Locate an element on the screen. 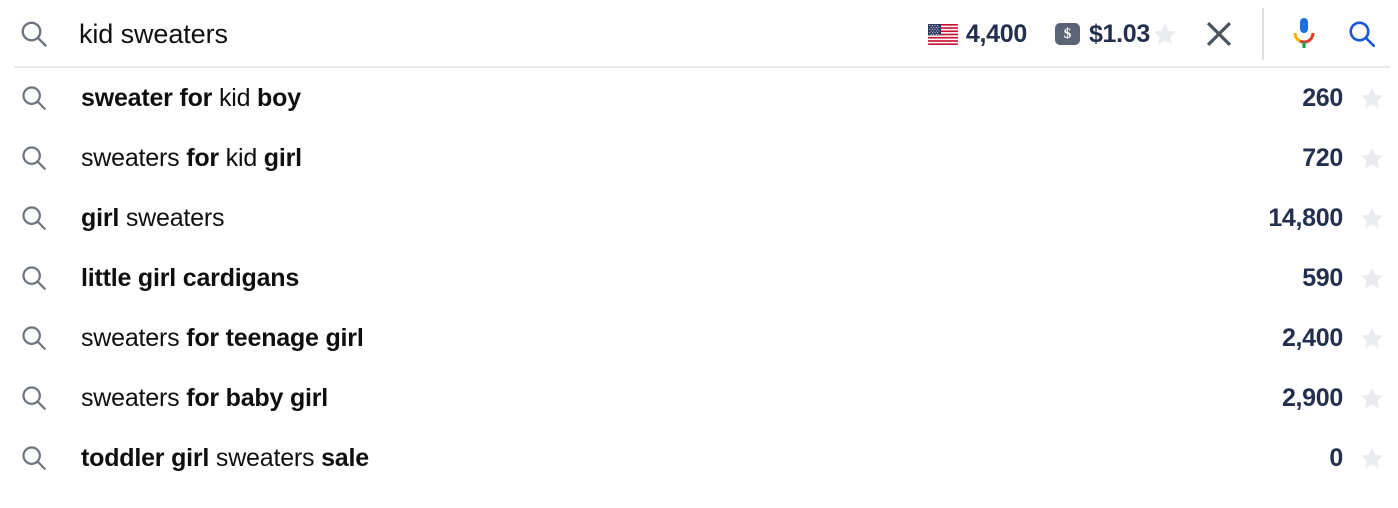 This screenshot has width=1398, height=508. list-item: sweater for kid boy 260 is located at coordinates (699, 98).